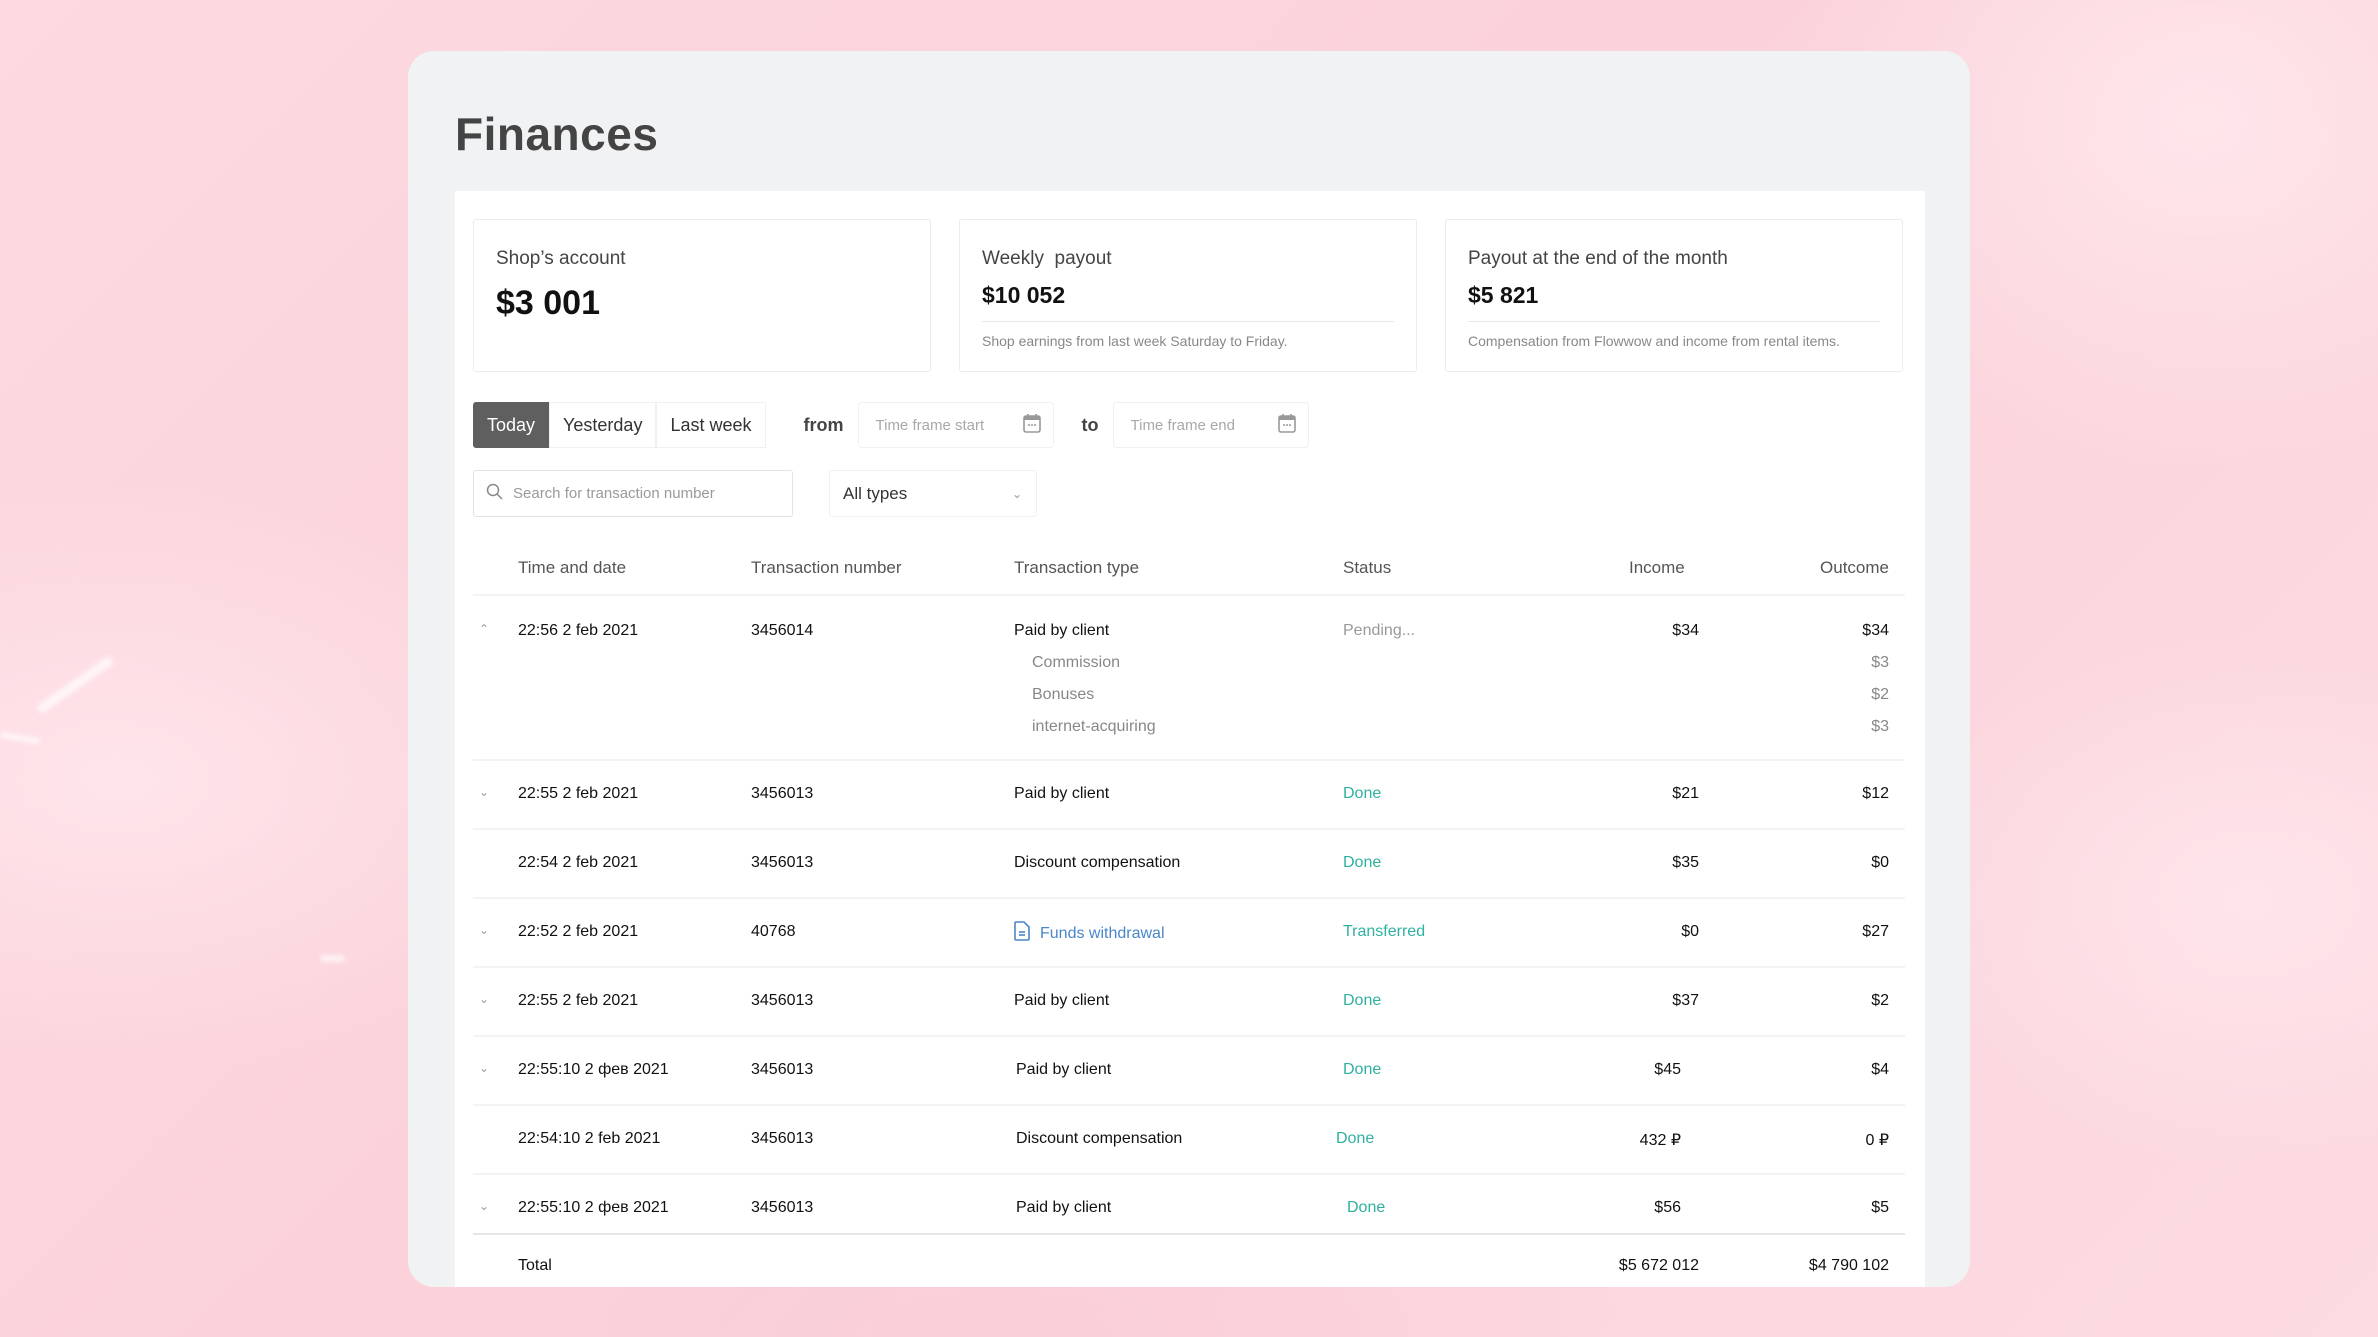 This screenshot has height=1337, width=2378. Describe the element at coordinates (548, 303) in the screenshot. I see `card-value: $3 001` at that location.